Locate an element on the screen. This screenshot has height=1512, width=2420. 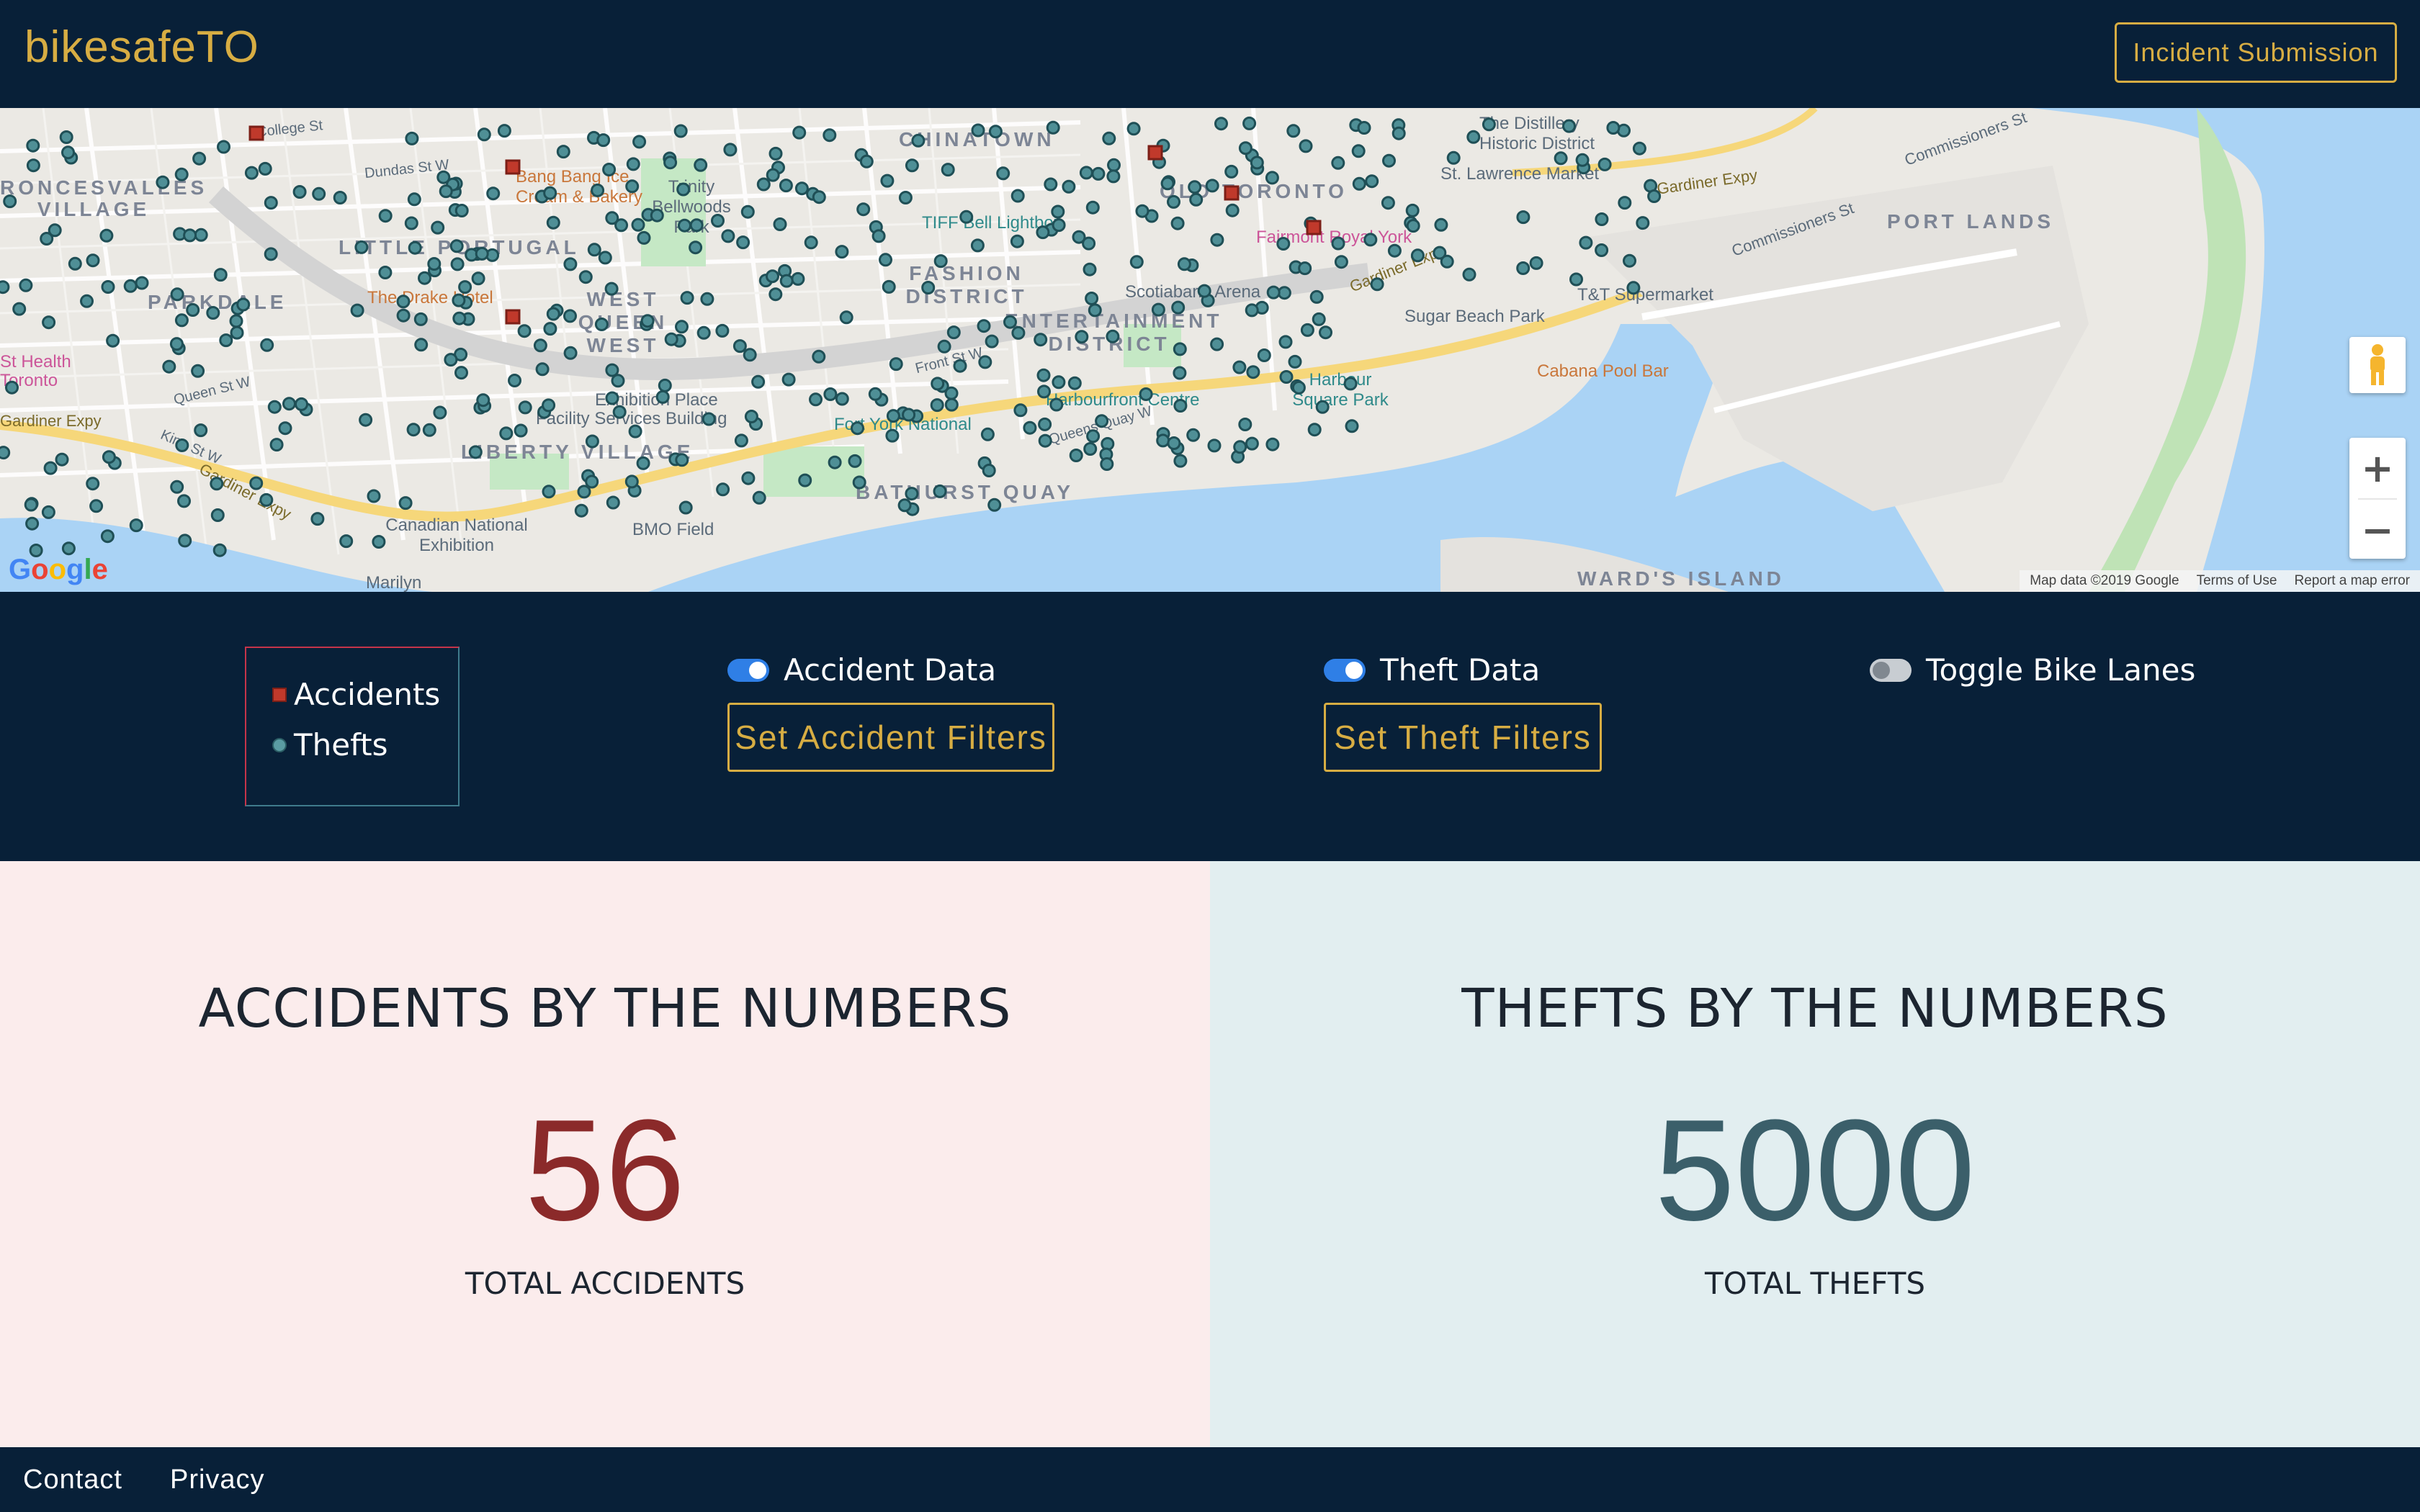
accident-marker is located at coordinates (513, 317).